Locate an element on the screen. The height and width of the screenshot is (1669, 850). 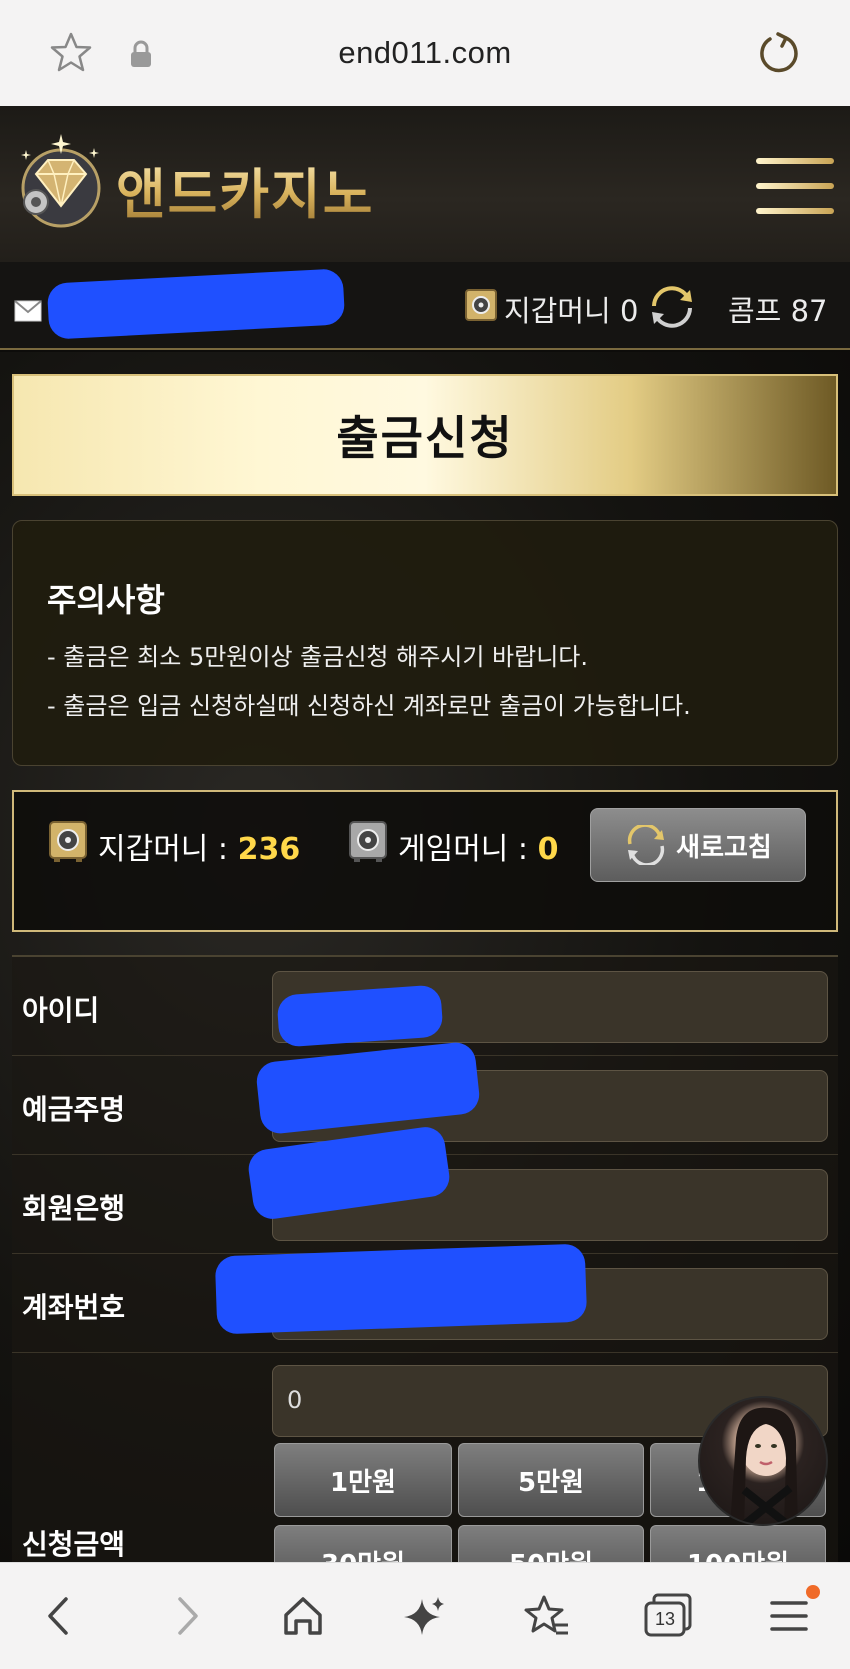
game-money-value: 0 is located at coordinates (548, 849).